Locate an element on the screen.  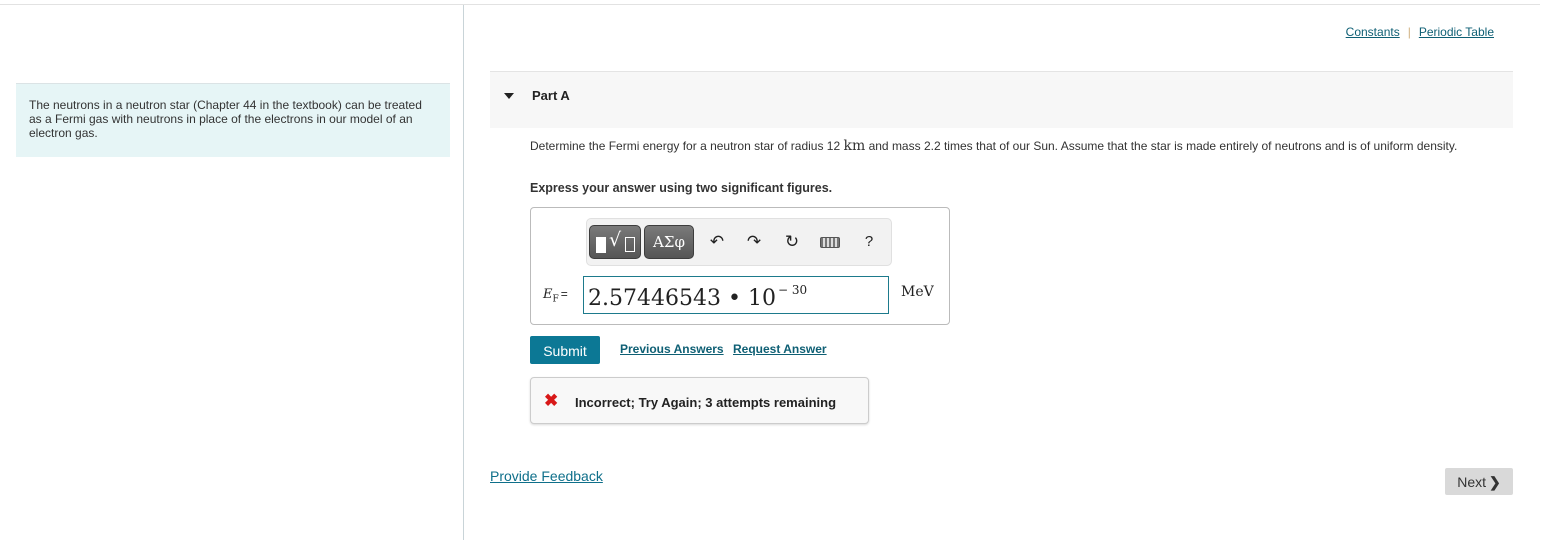
question-unit: km is located at coordinates (854, 146).